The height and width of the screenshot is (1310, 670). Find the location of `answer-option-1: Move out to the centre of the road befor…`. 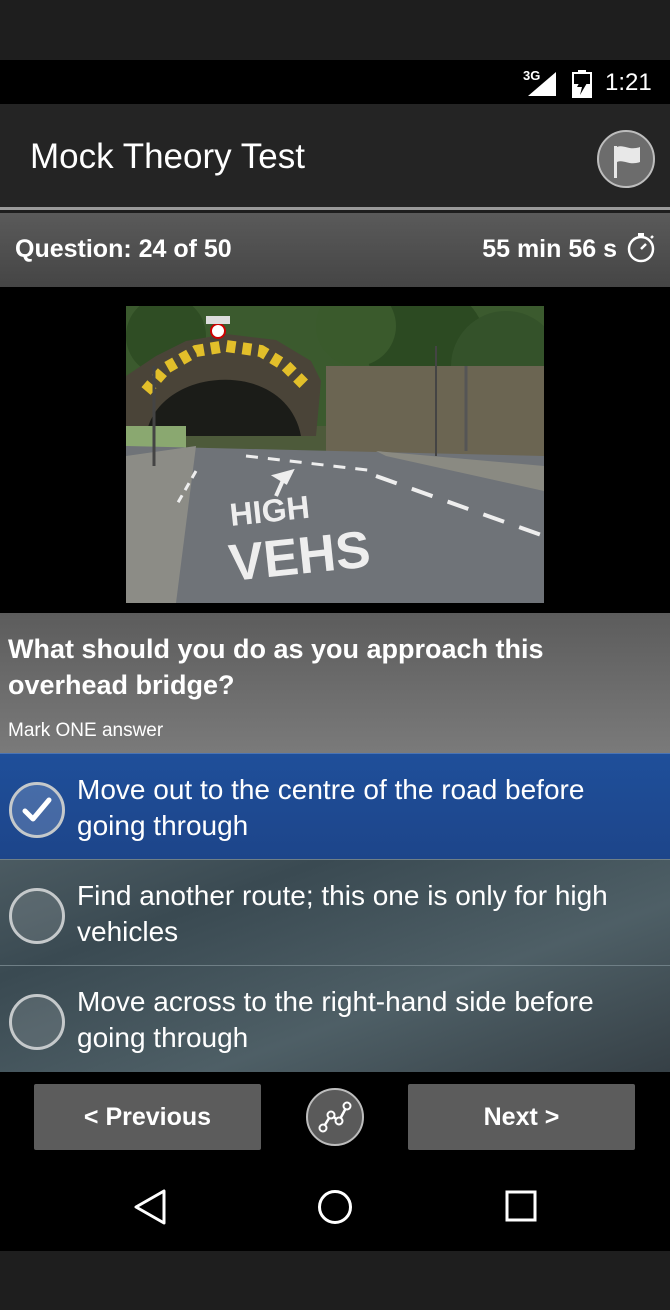

answer-option-1: Move out to the centre of the road befor… is located at coordinates (335, 806).